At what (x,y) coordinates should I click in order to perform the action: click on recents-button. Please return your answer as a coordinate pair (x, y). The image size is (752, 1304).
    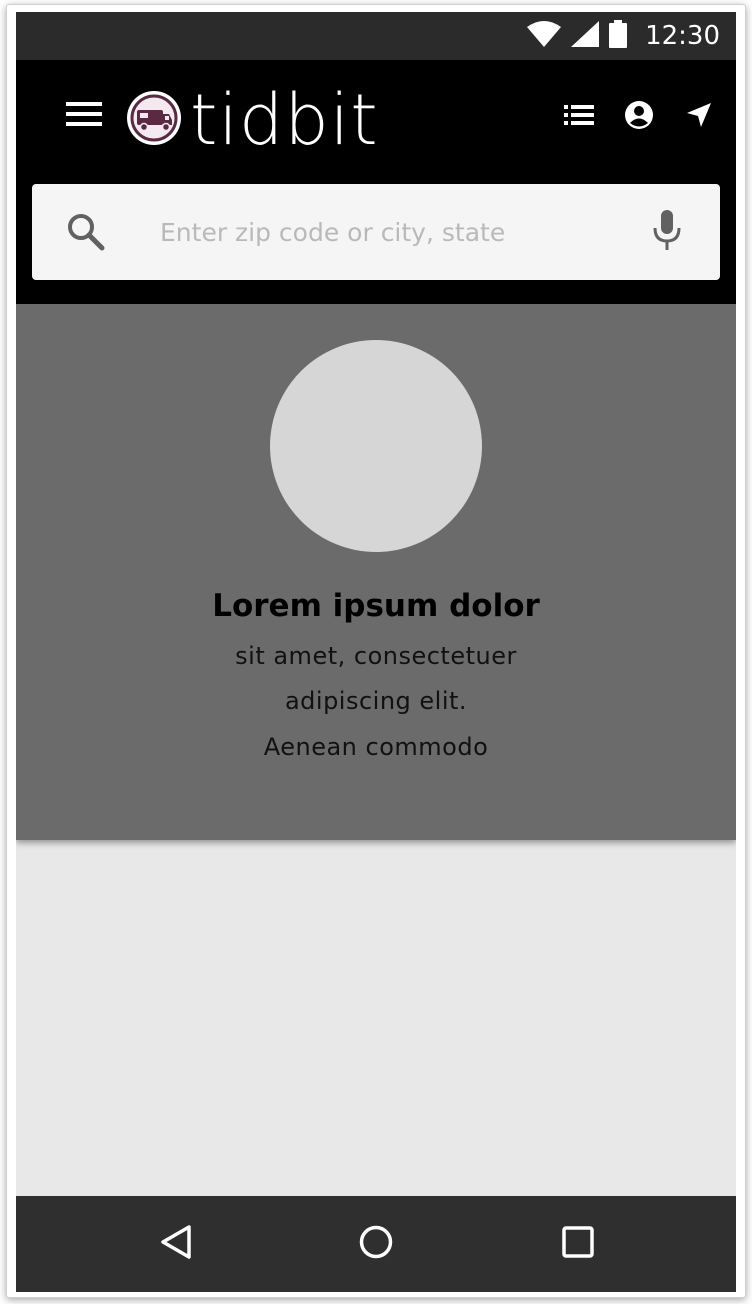
    Looking at the image, I should click on (578, 1244).